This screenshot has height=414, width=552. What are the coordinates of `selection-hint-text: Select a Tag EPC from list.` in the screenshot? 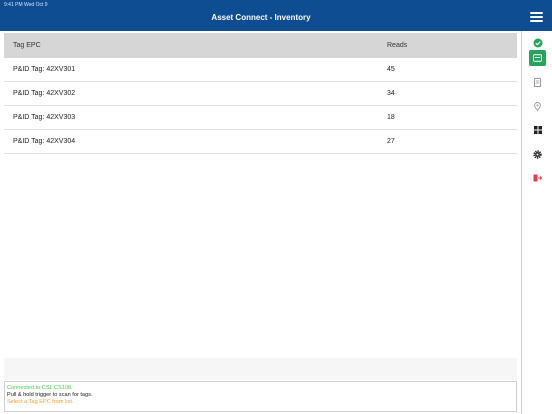 It's located at (40, 402).